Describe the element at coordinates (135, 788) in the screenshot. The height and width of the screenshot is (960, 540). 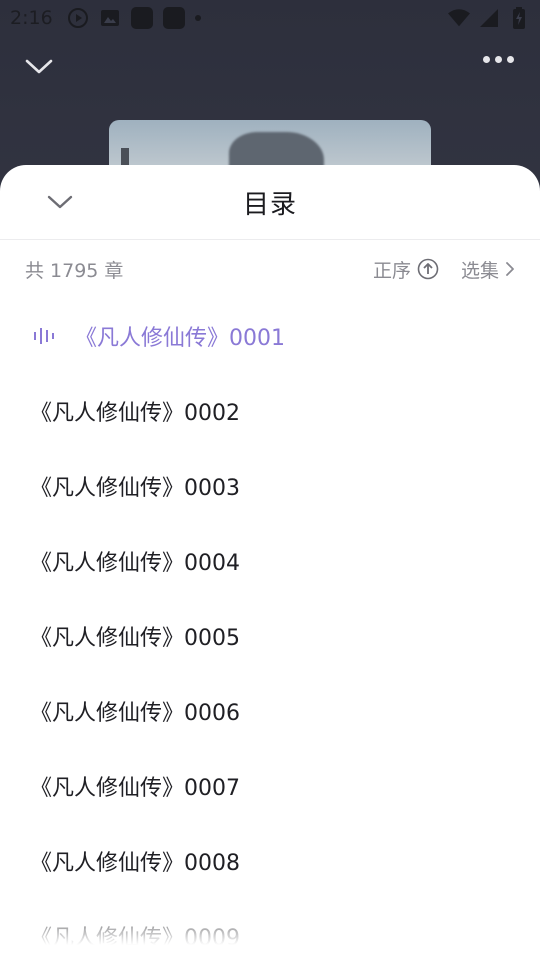
I see `chapter-label: 《凡人修仙传》0007` at that location.